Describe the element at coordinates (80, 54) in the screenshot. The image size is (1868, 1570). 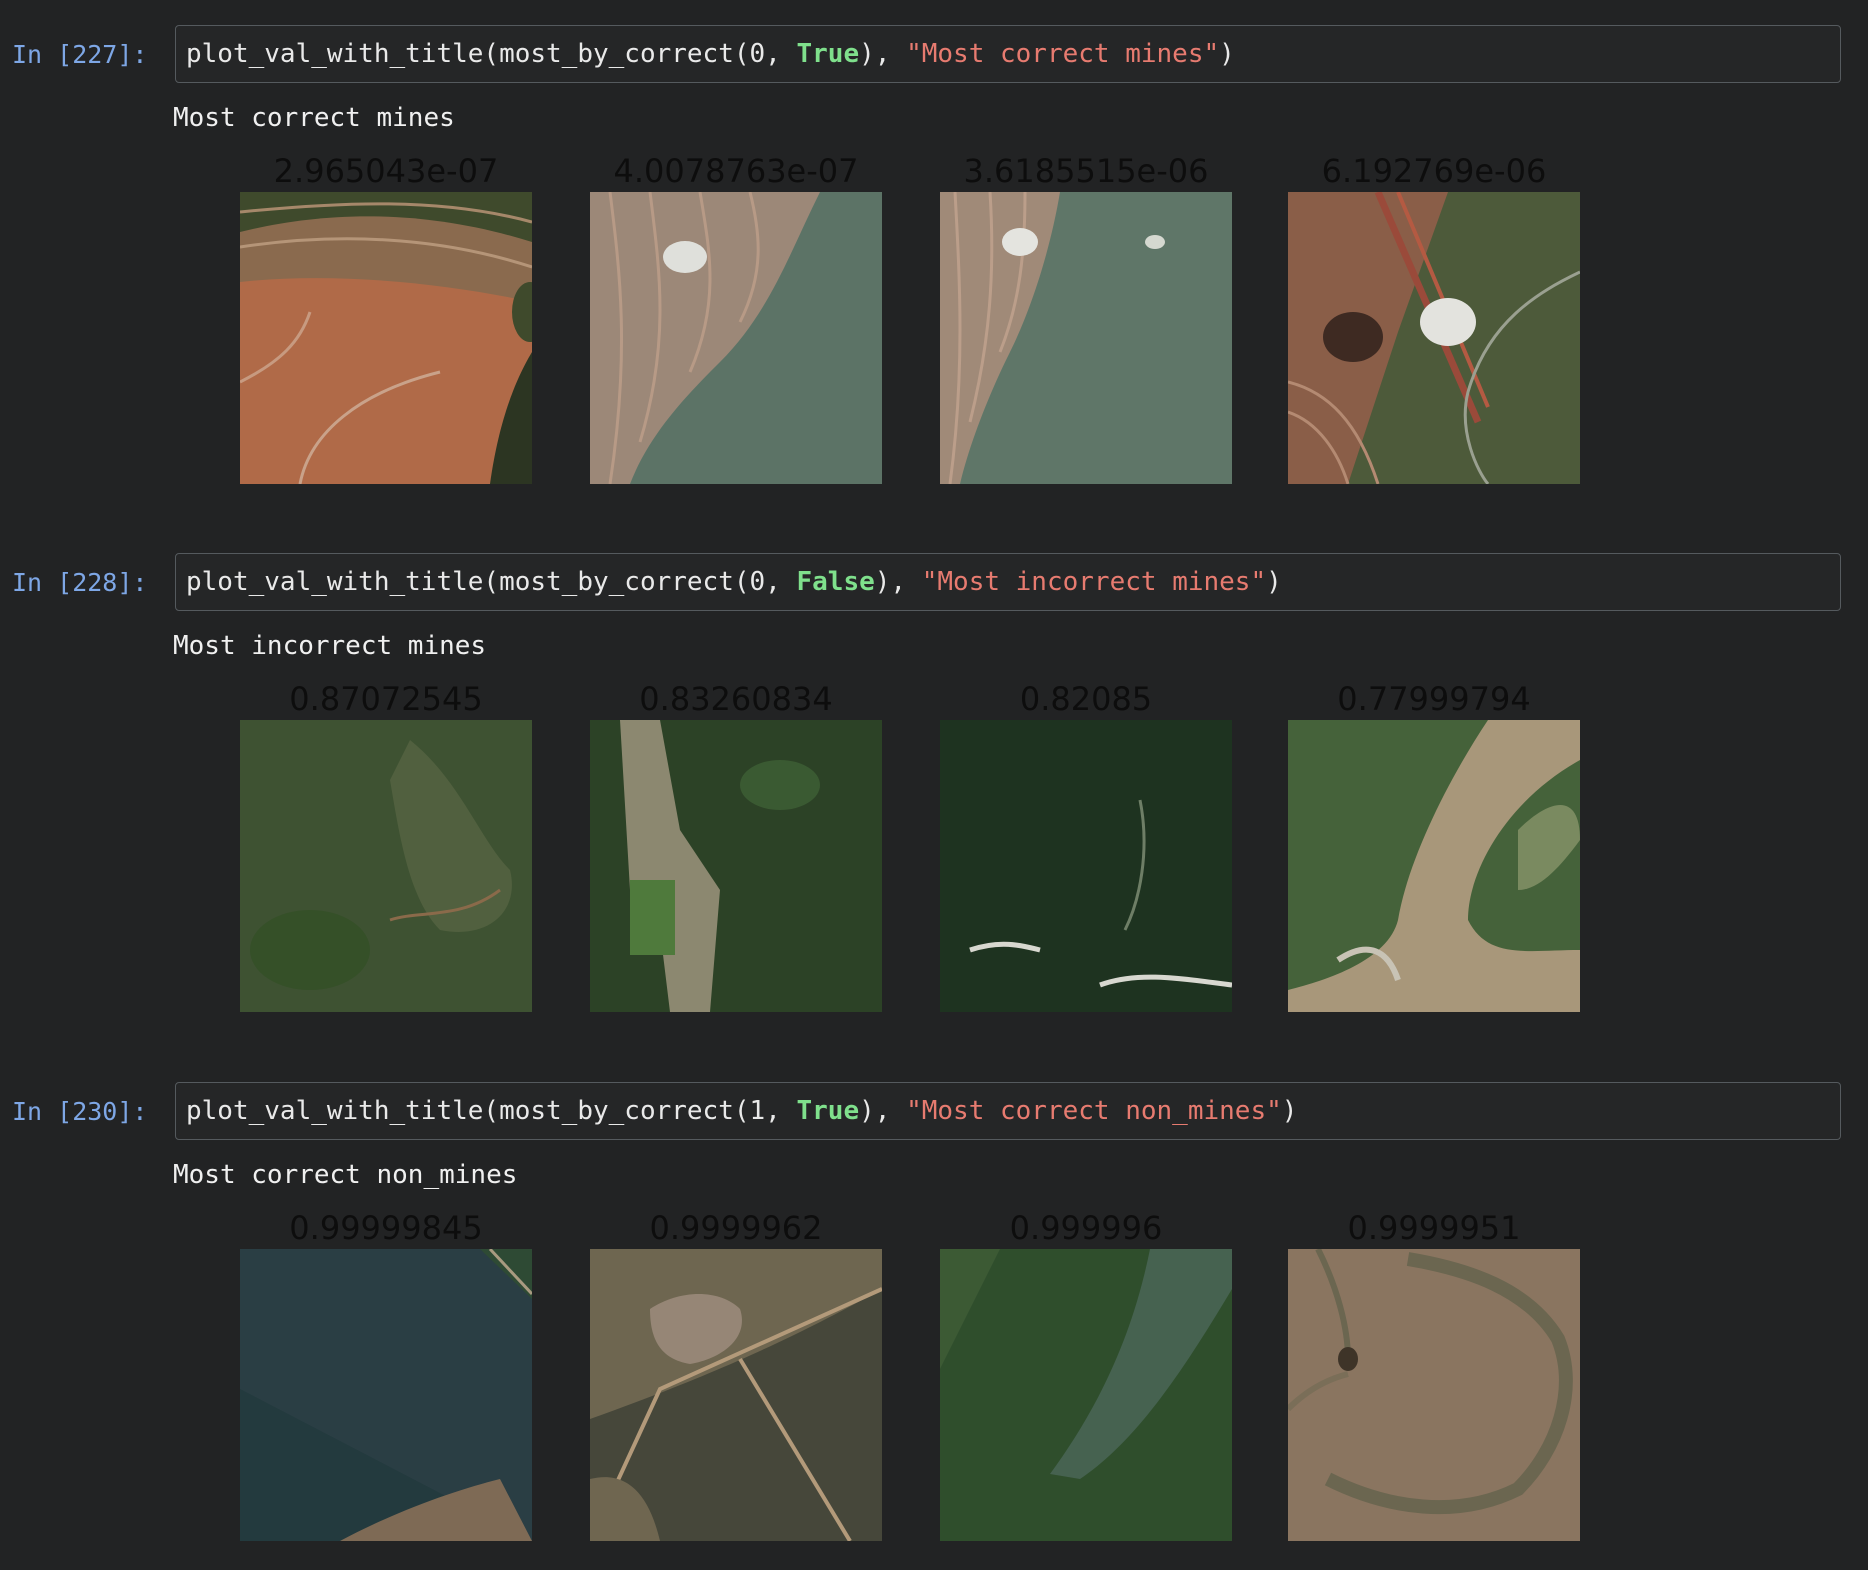
I see `cell-prompt: In [227]:` at that location.